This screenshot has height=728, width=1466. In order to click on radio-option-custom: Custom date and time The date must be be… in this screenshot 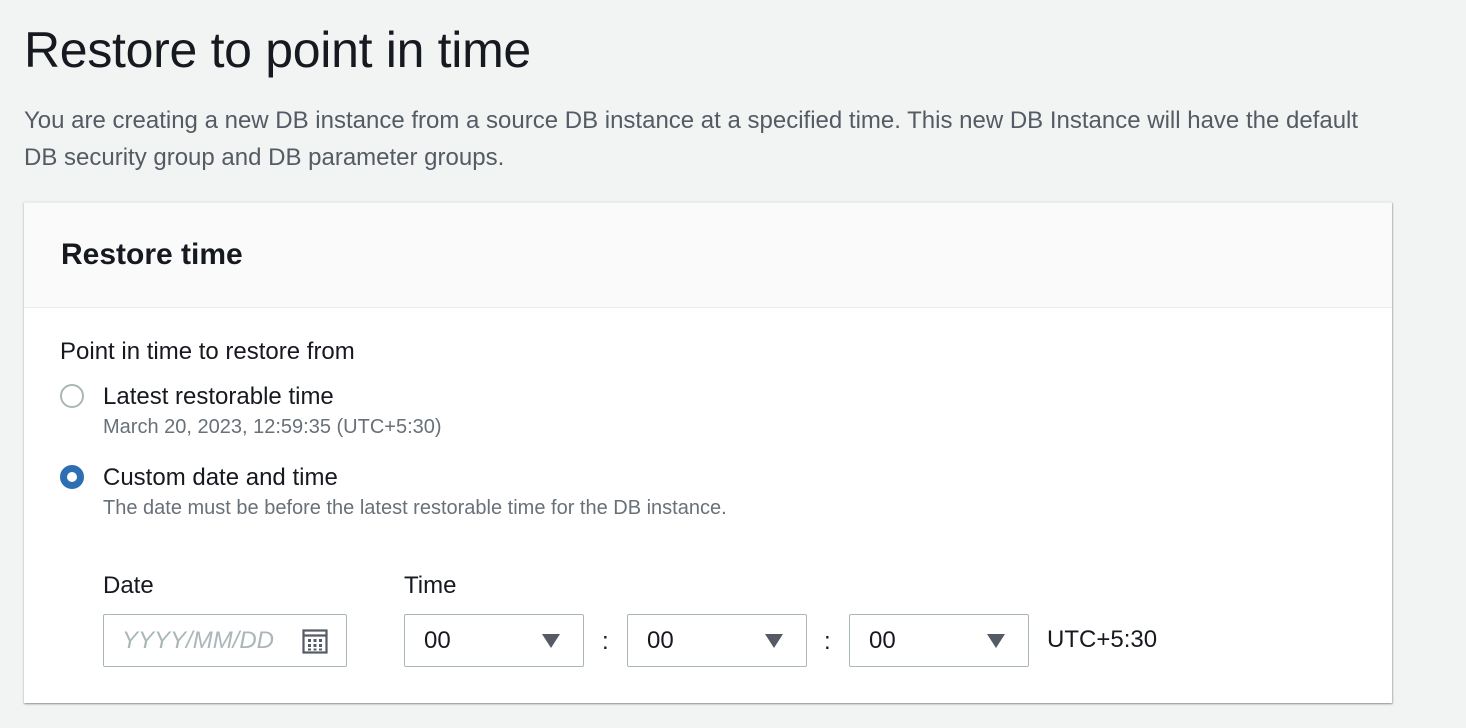, I will do `click(393, 492)`.